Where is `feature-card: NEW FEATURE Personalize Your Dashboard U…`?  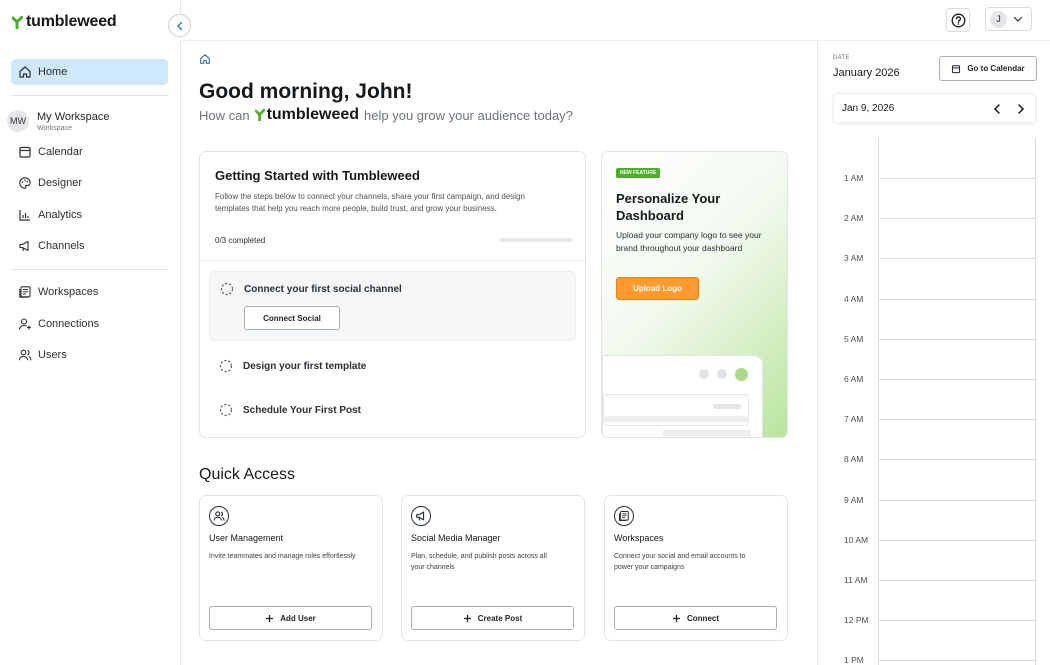 feature-card: NEW FEATURE Personalize Your Dashboard U… is located at coordinates (694, 294).